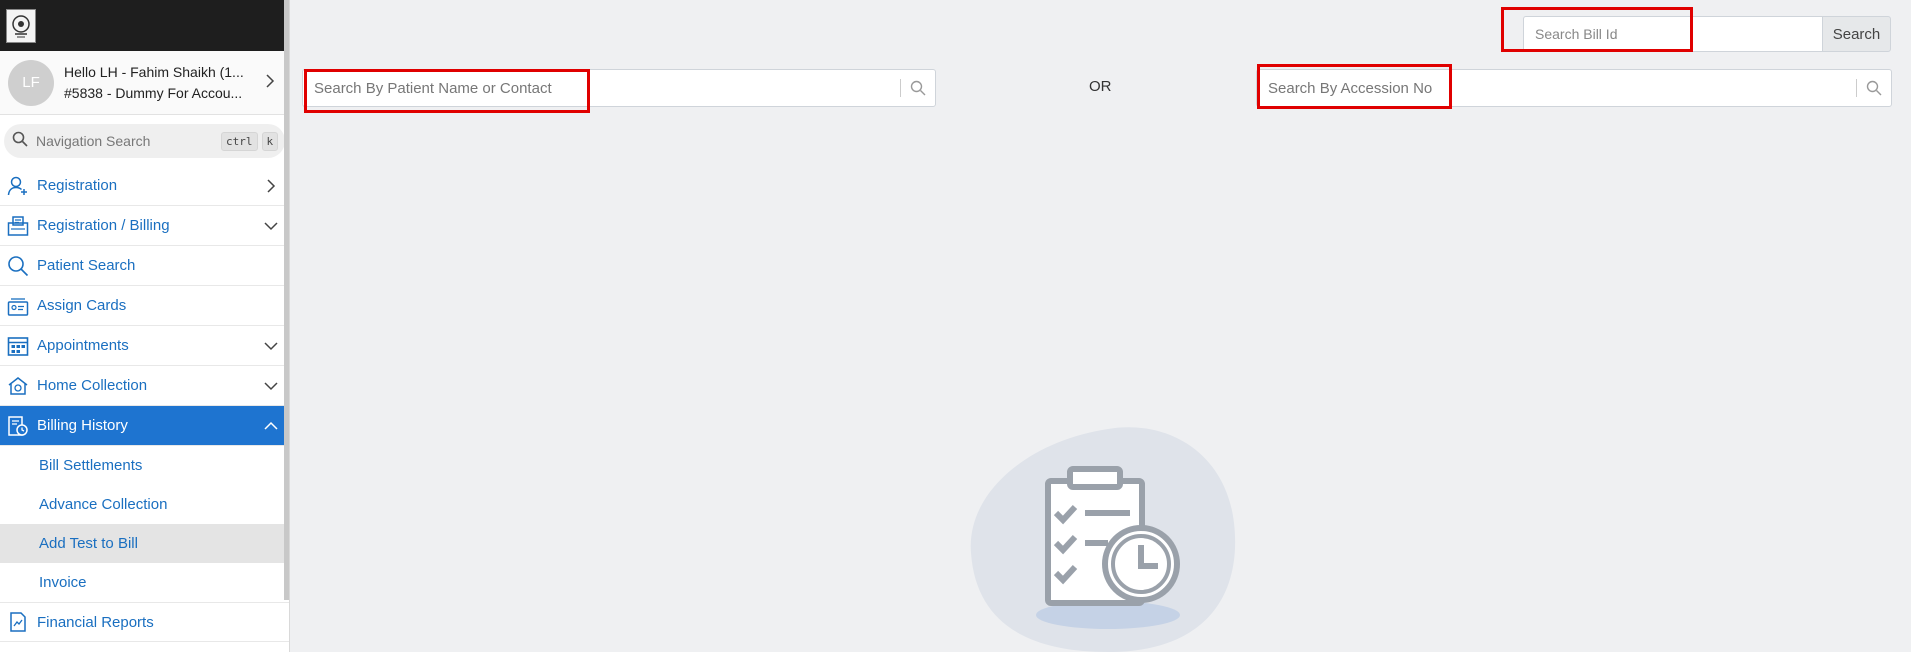  What do you see at coordinates (601, 88) in the screenshot?
I see `patient-search-input` at bounding box center [601, 88].